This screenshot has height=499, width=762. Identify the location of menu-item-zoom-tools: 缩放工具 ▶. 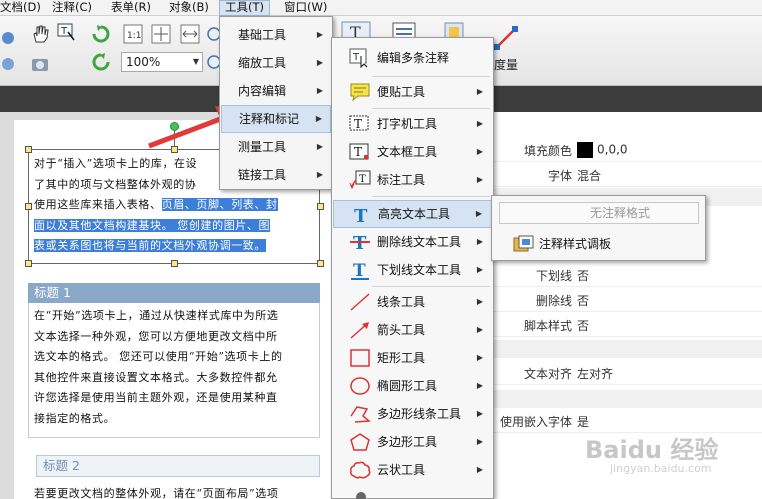
(276, 63).